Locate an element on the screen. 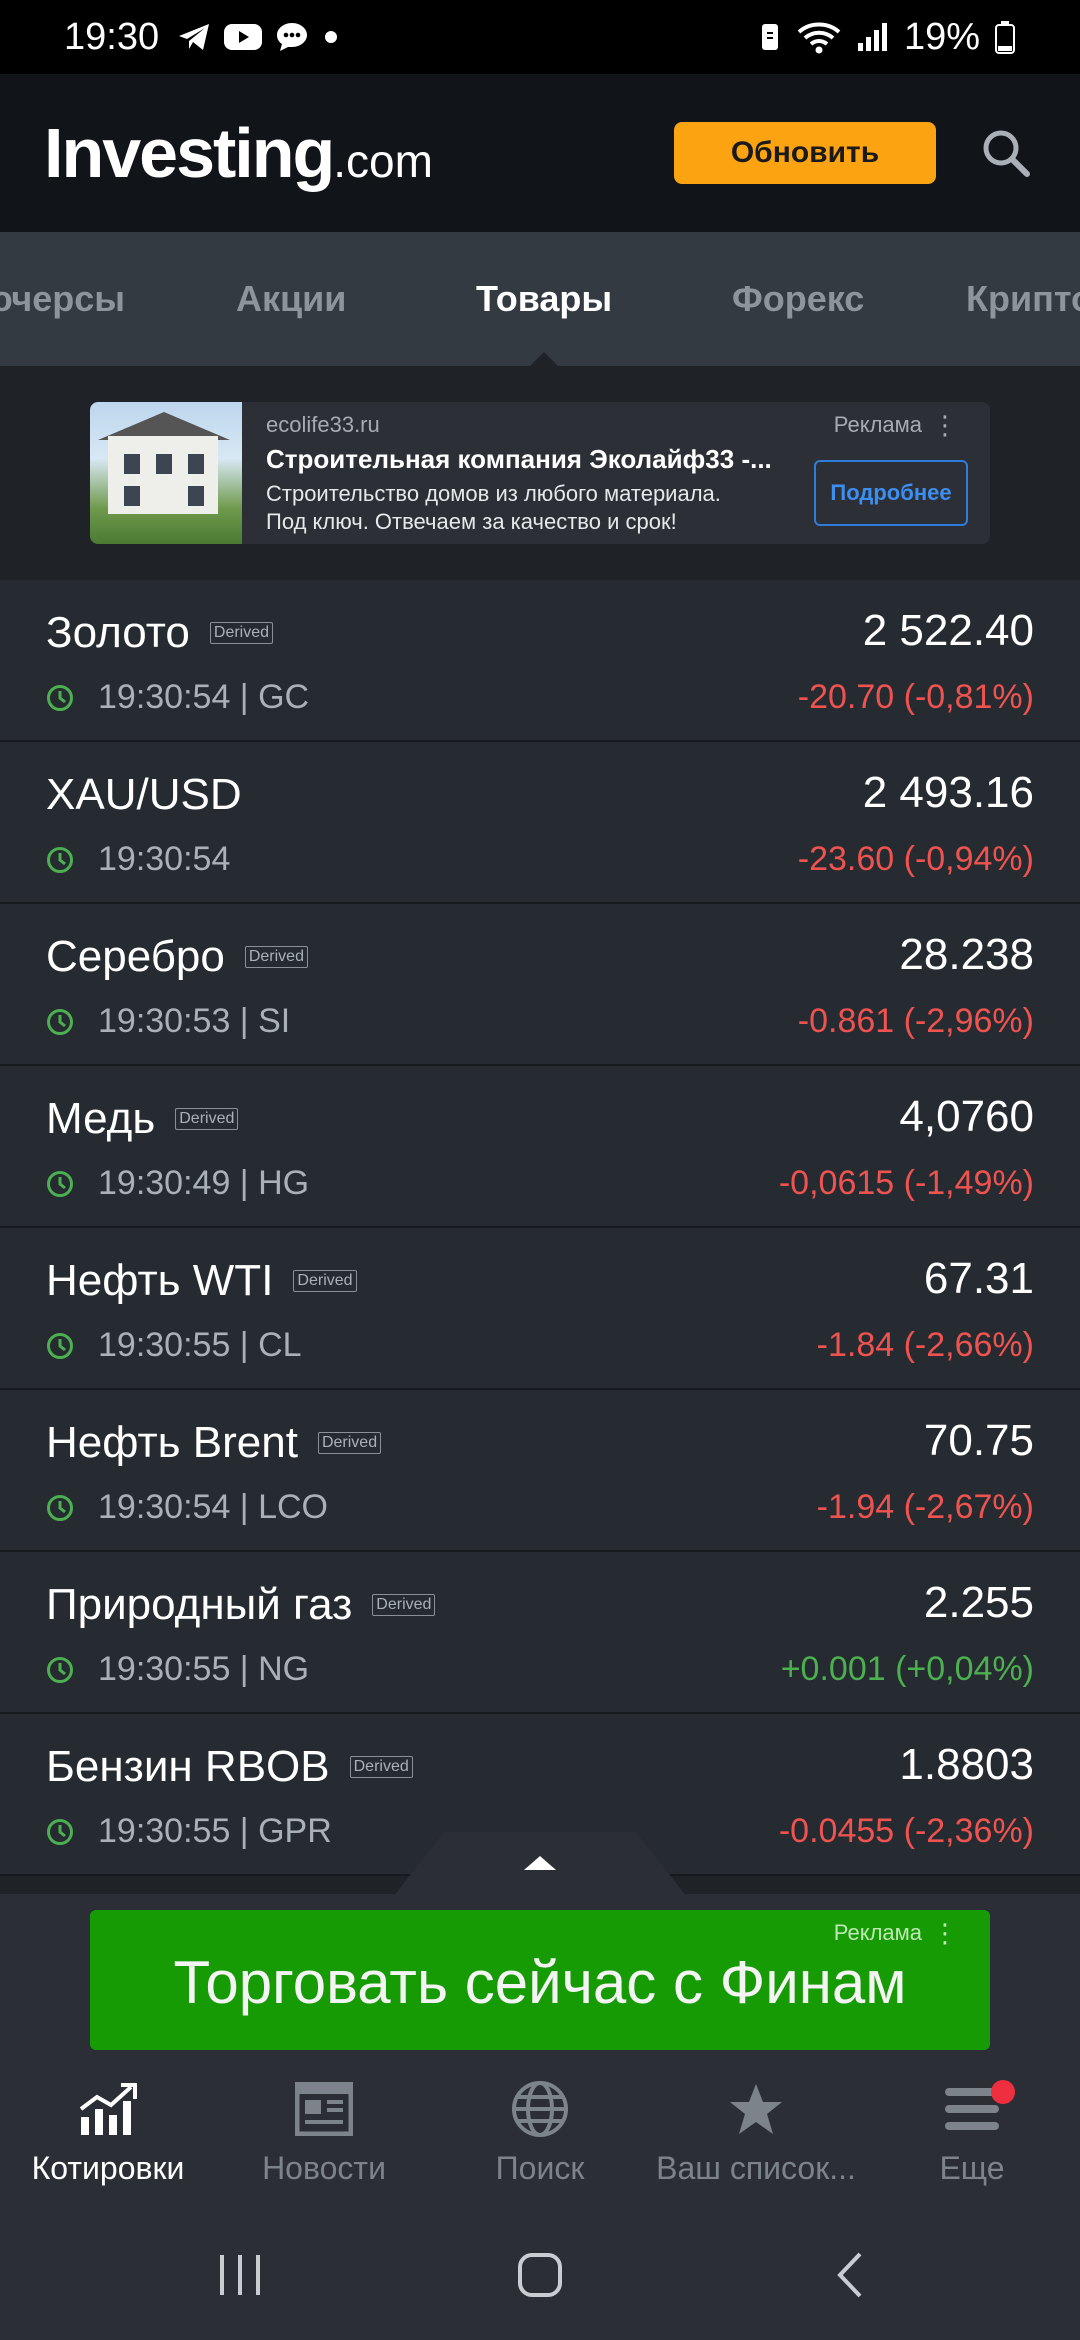 Image resolution: width=1080 pixels, height=2340 pixels. app-header: Investing.com Обновить is located at coordinates (540, 153).